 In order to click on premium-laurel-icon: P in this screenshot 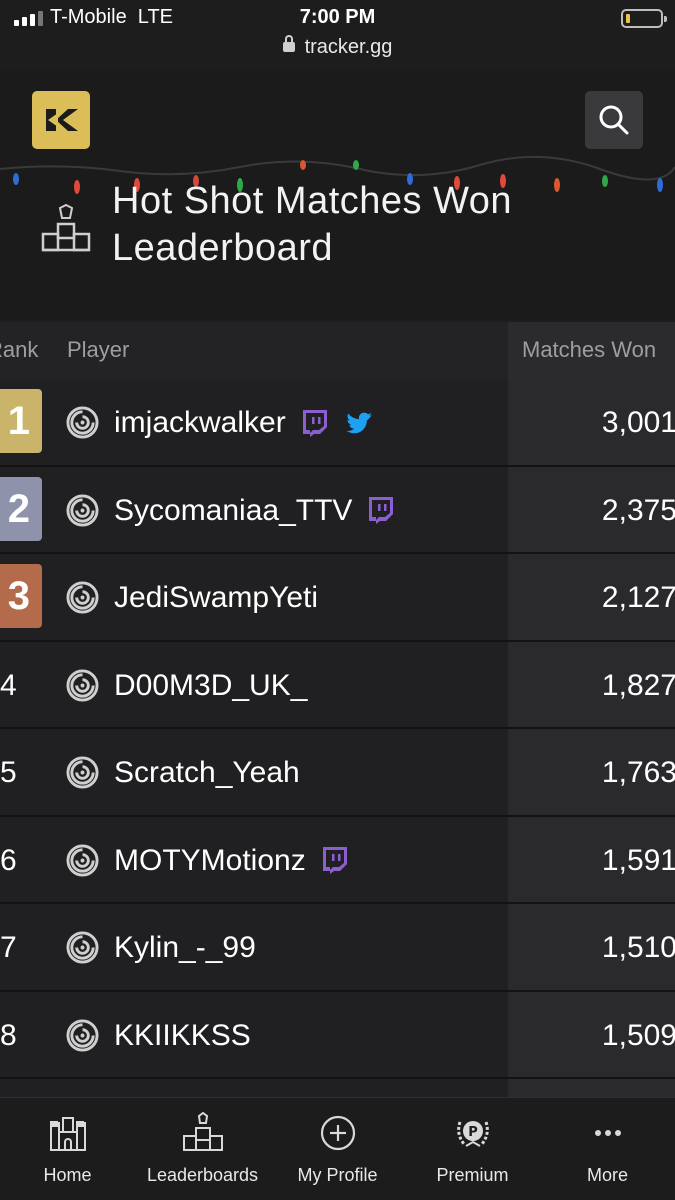, I will do `click(472, 1134)`.